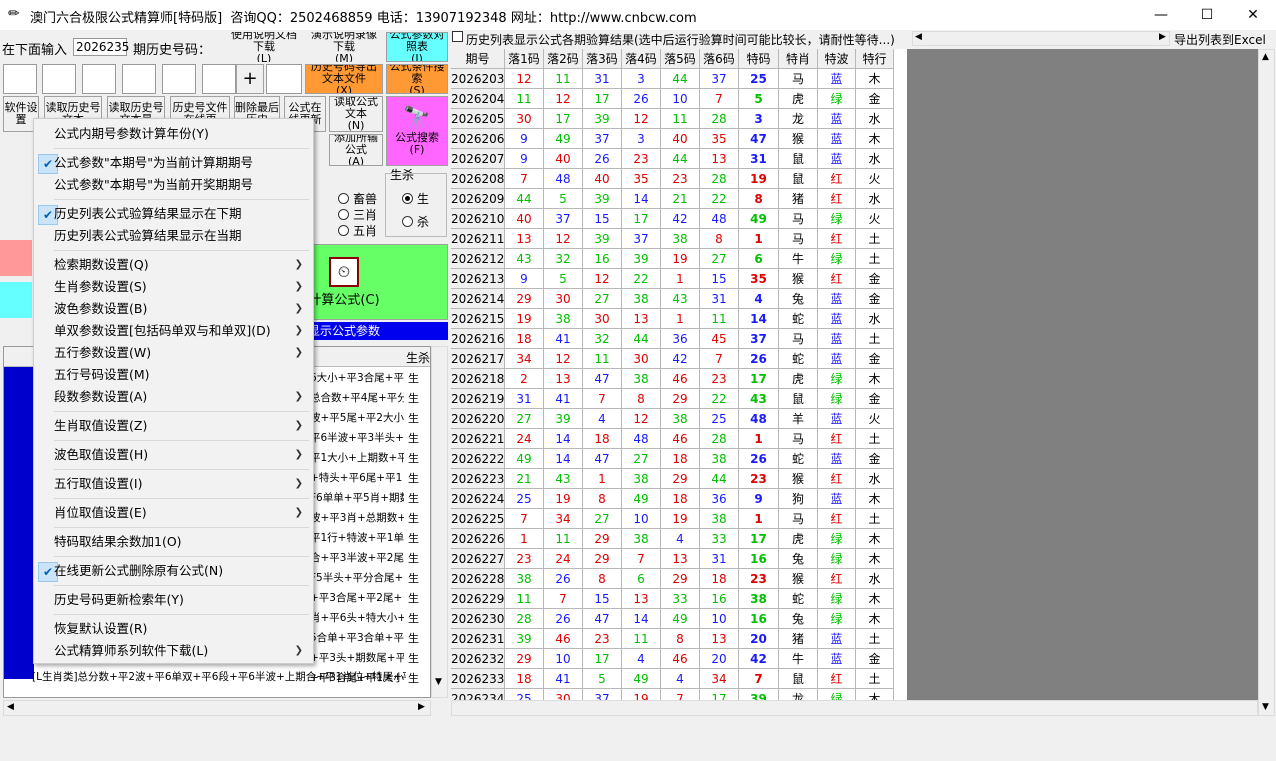  I want to click on table-cell: 33, so click(680, 599).